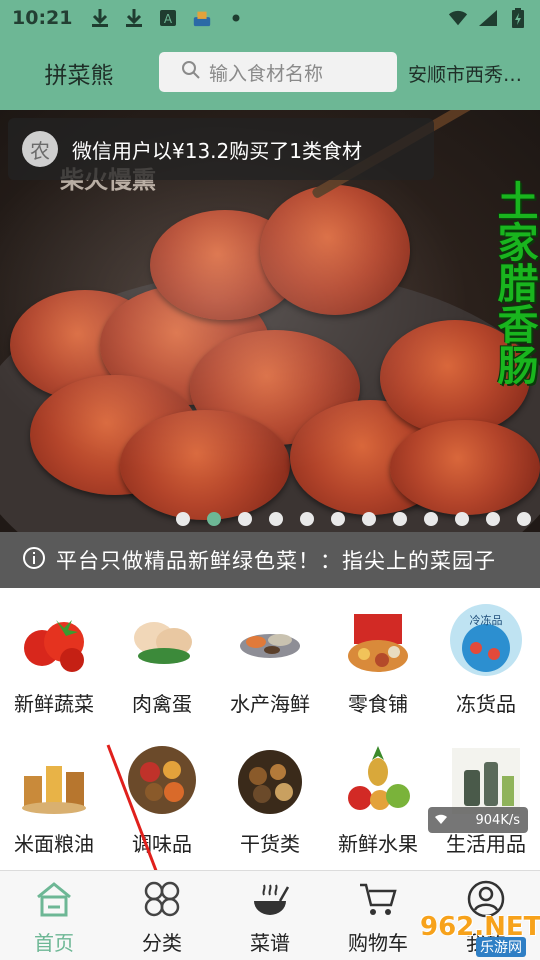 The image size is (540, 960). Describe the element at coordinates (162, 780) in the screenshot. I see `spice-icon` at that location.